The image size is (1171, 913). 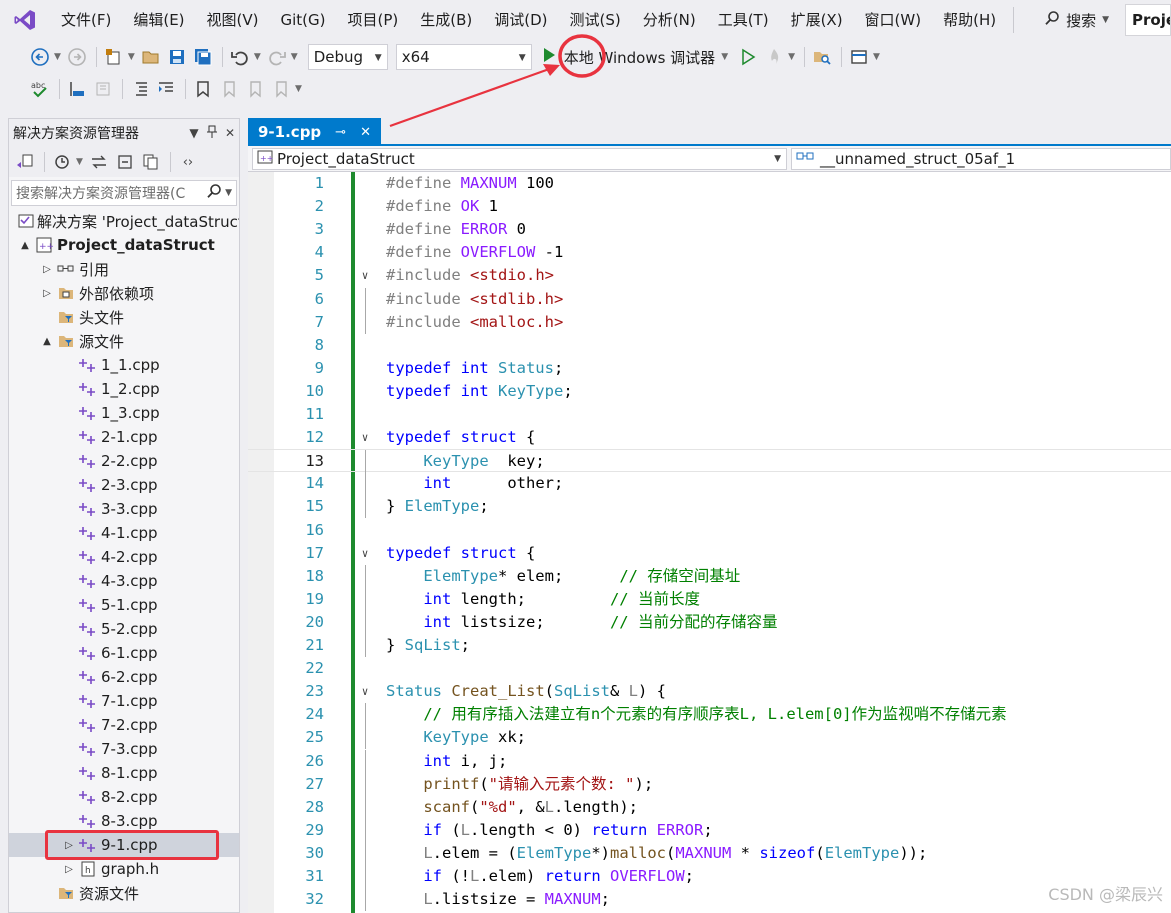 I want to click on indent-icon, so click(x=166, y=89).